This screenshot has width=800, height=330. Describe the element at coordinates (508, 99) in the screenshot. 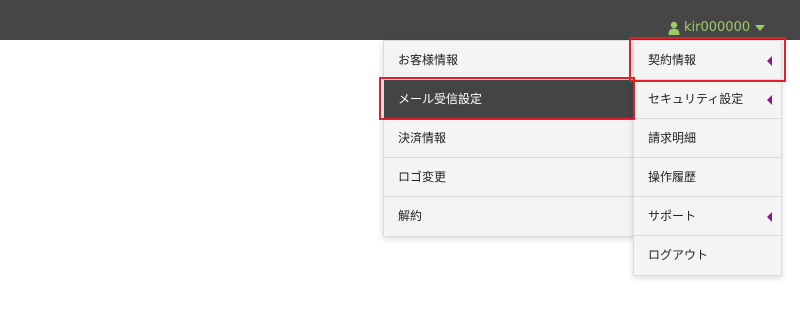

I see `submenu-item-mail-settings: メール受信設定` at that location.